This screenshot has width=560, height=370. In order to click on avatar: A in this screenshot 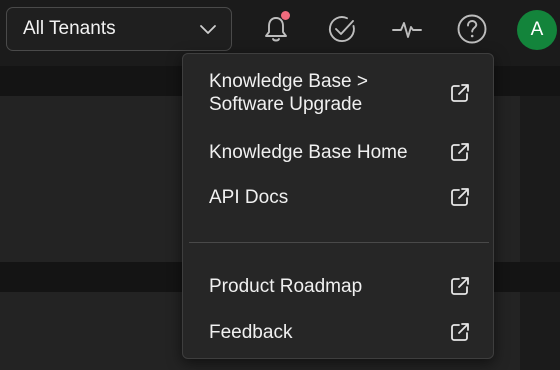, I will do `click(537, 30)`.